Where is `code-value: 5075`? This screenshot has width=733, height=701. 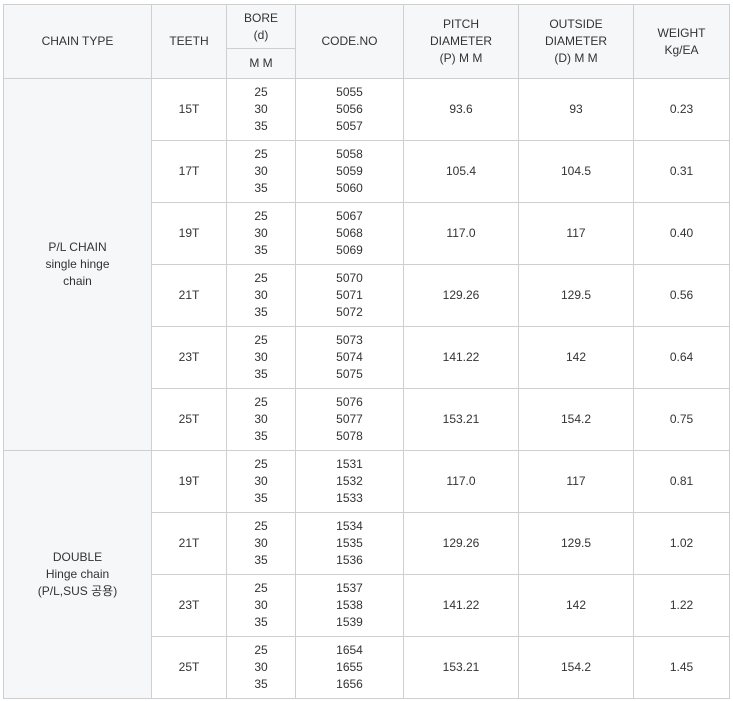 code-value: 5075 is located at coordinates (349, 374).